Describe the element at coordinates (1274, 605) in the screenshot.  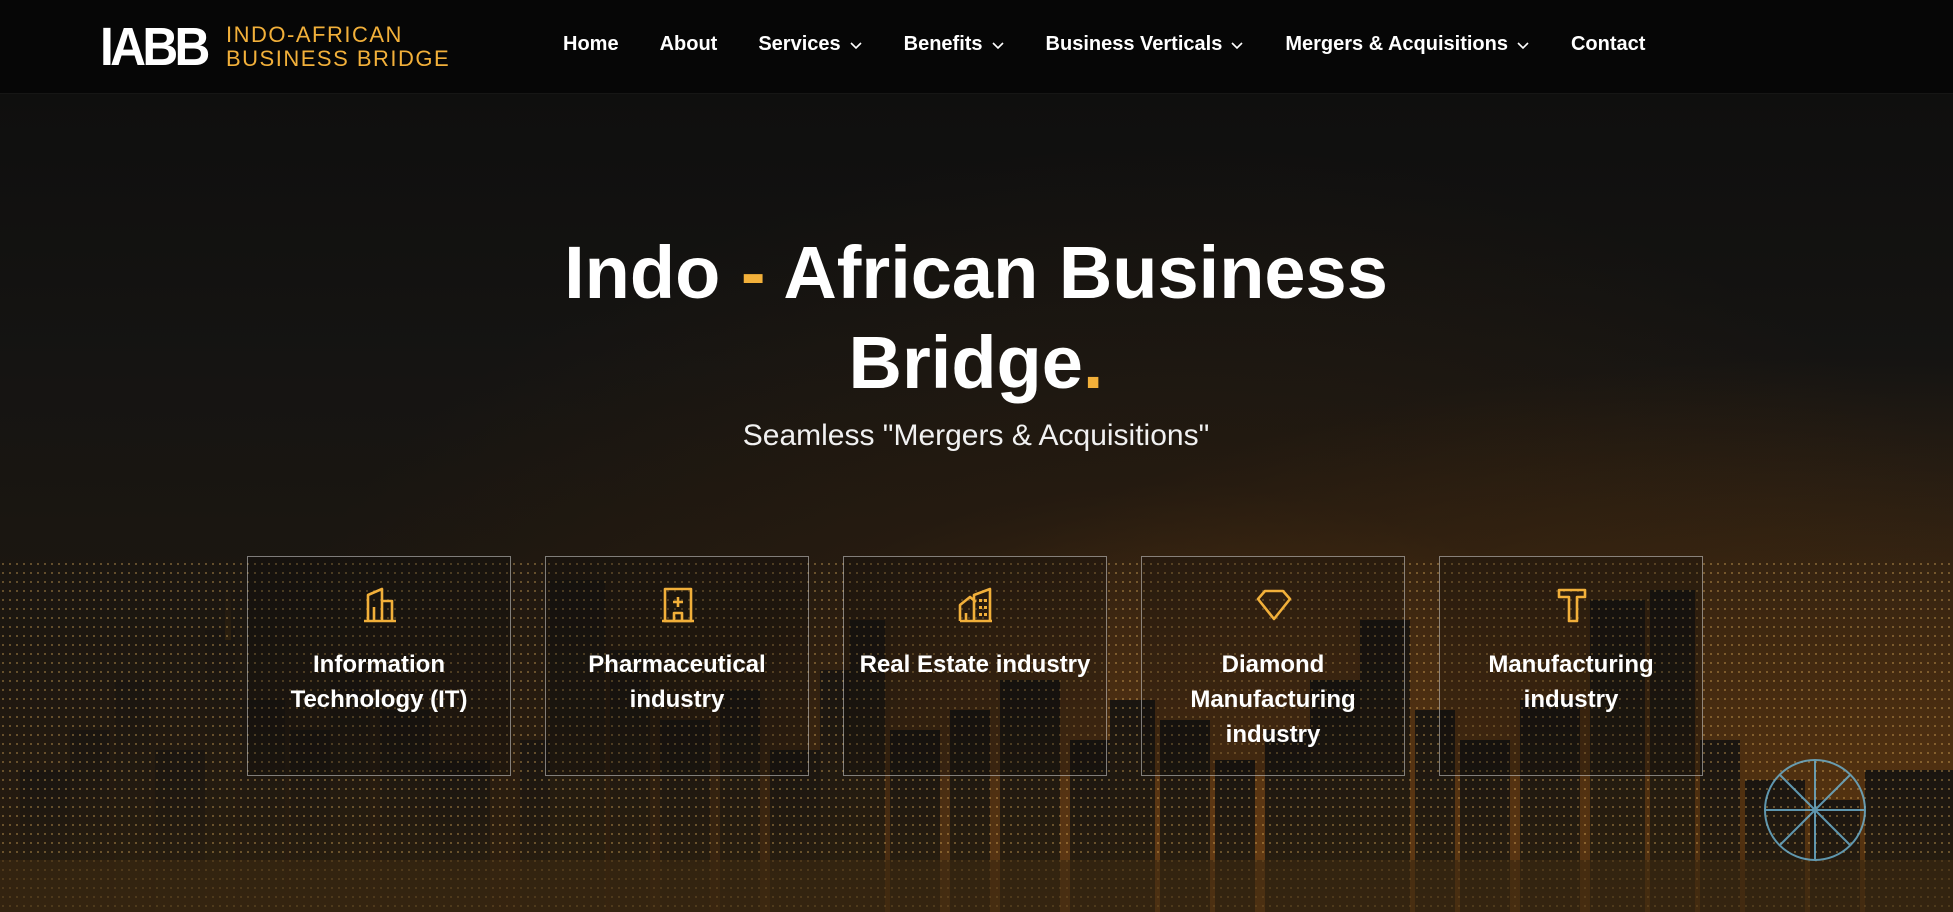
I see `diamond-icon` at that location.